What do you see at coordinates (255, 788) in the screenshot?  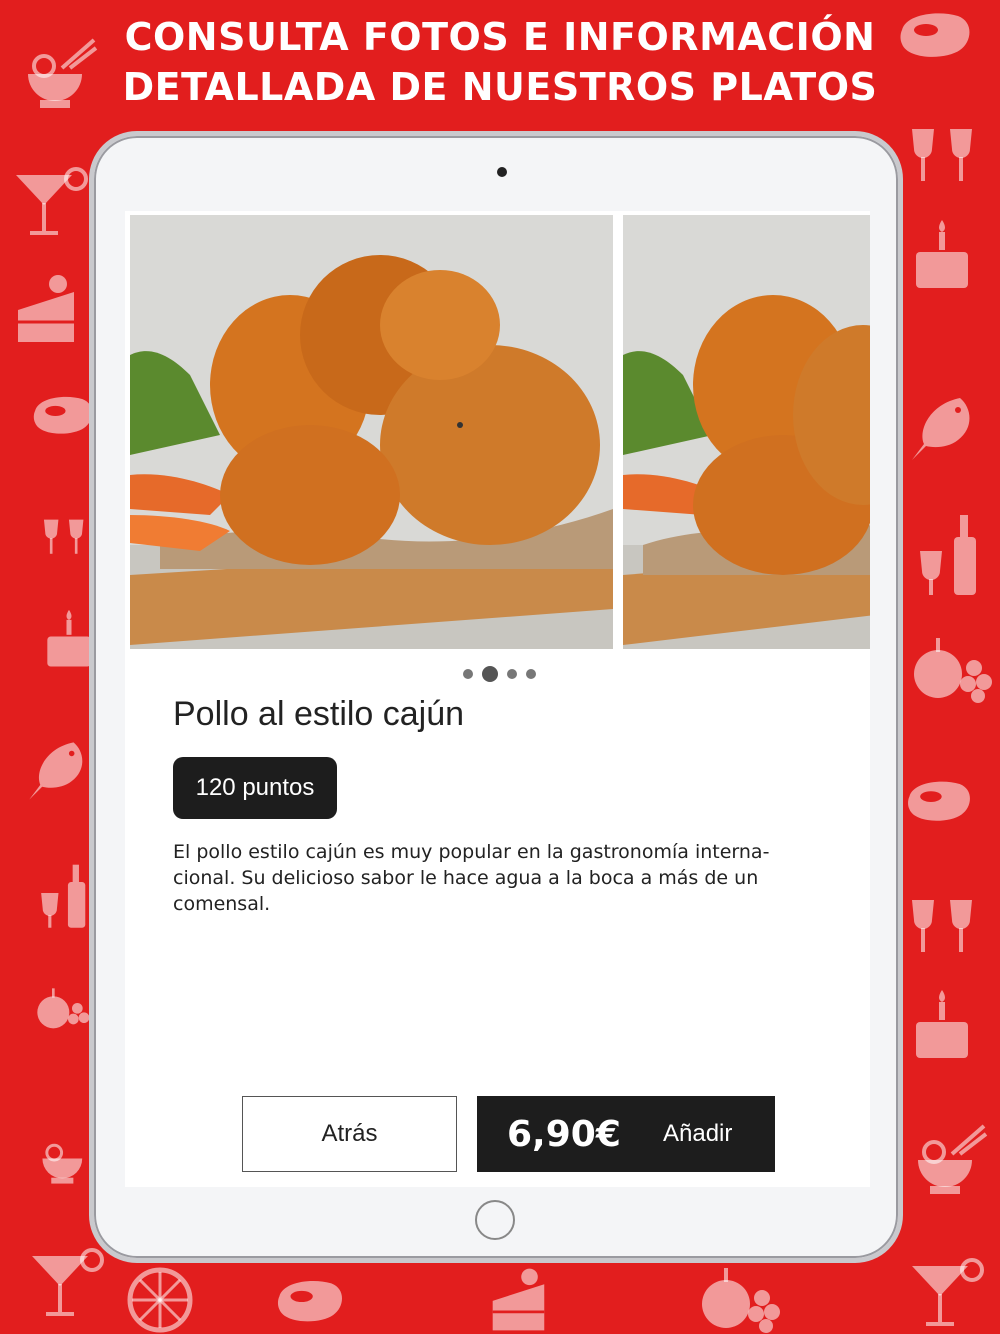 I see `points-badge: 120 puntos` at bounding box center [255, 788].